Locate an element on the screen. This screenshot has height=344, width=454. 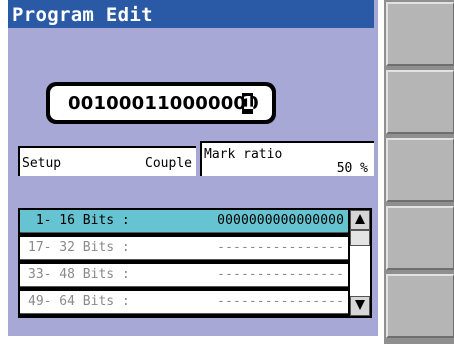
bit-pattern-field: 001000110000000 1 is located at coordinates (161, 103).